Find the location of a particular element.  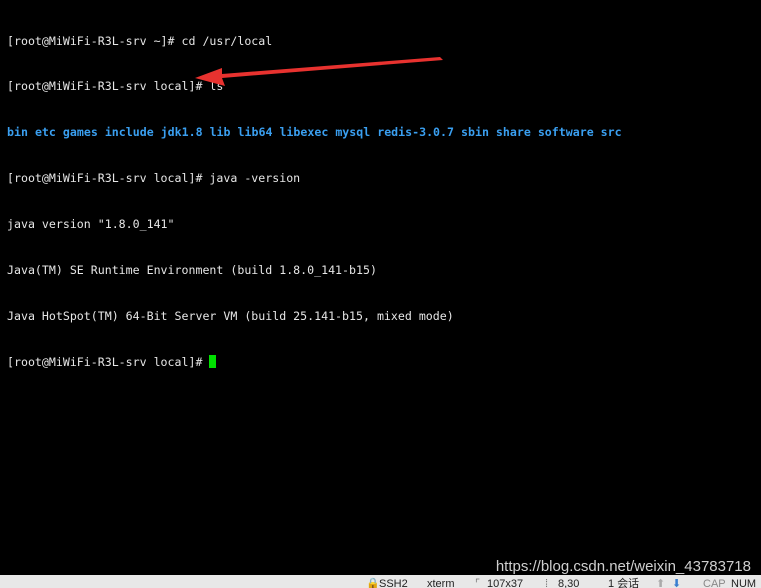

num-indicator: NUM is located at coordinates (744, 583).